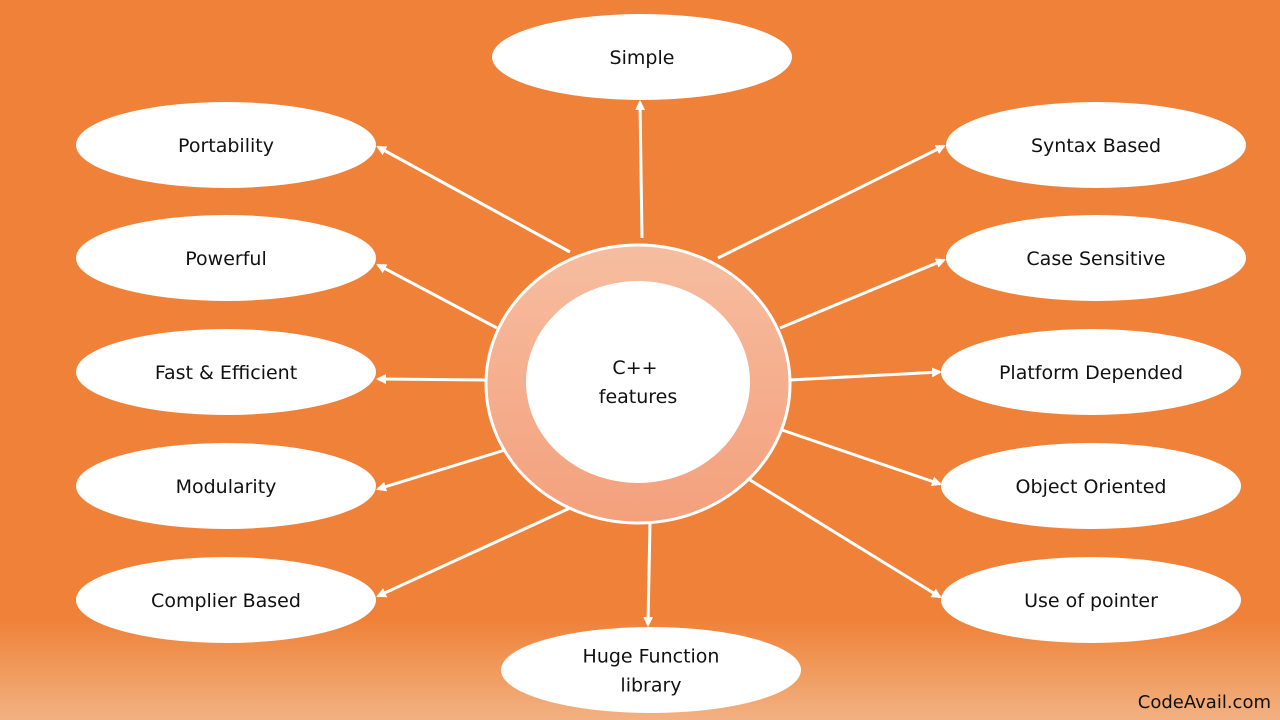  I want to click on feature-label-line: Fast & Efficient, so click(226, 373).